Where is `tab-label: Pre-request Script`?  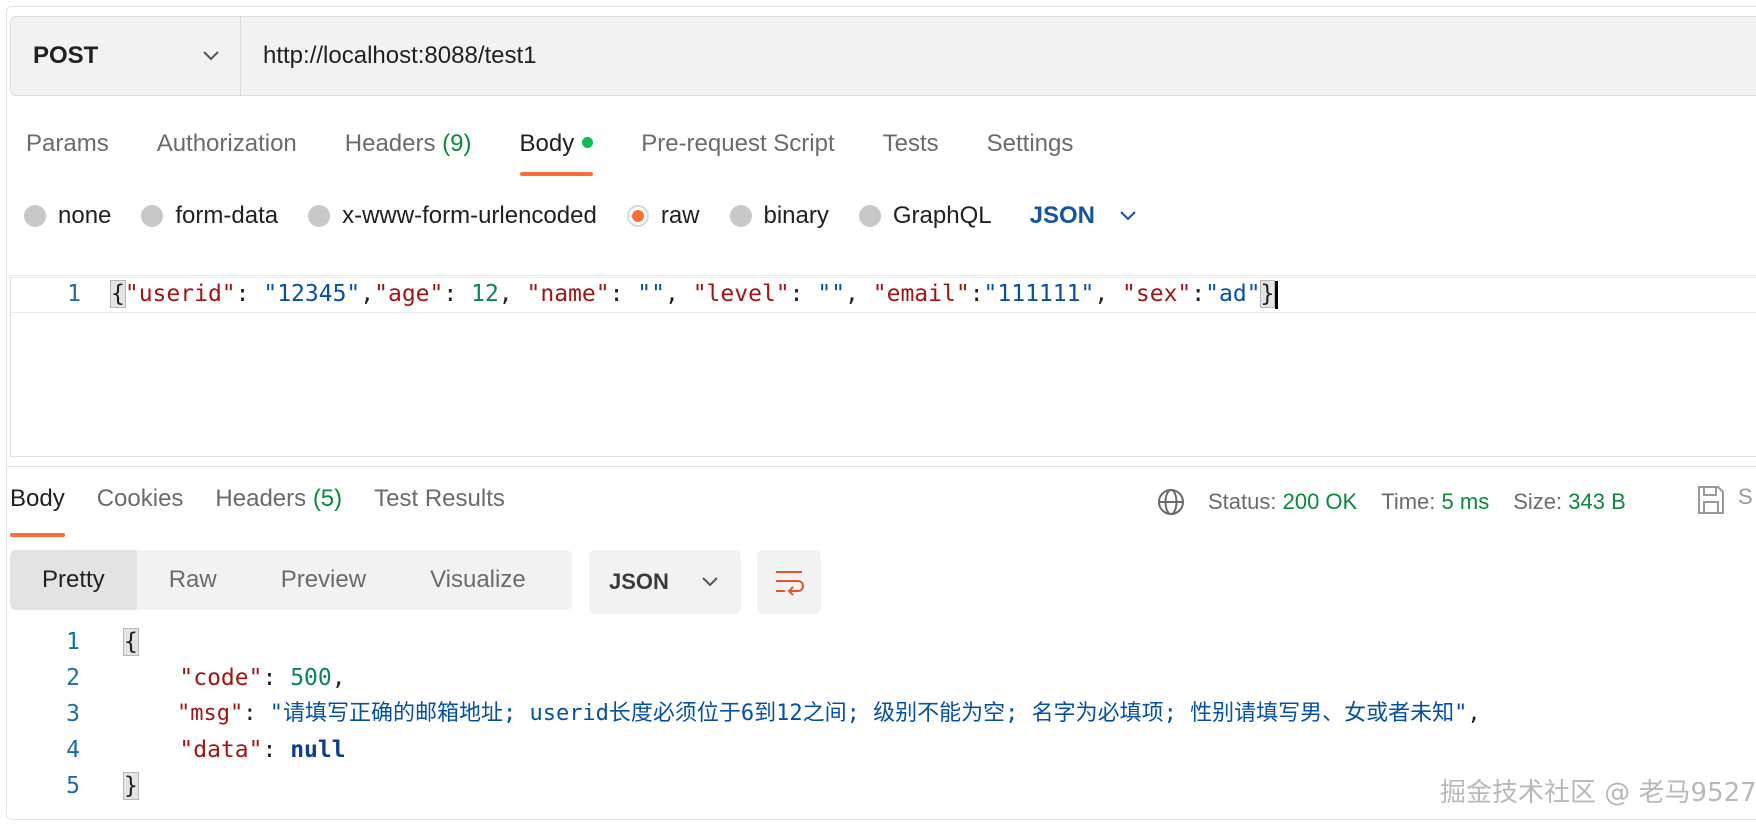
tab-label: Pre-request Script is located at coordinates (738, 143).